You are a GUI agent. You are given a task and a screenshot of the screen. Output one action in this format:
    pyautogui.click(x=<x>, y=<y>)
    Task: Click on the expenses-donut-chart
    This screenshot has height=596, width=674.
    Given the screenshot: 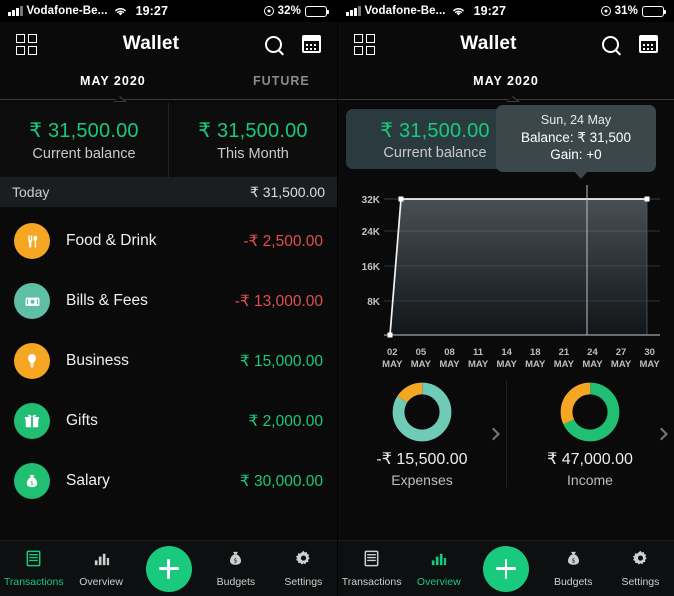 What is the action you would take?
    pyautogui.click(x=422, y=411)
    